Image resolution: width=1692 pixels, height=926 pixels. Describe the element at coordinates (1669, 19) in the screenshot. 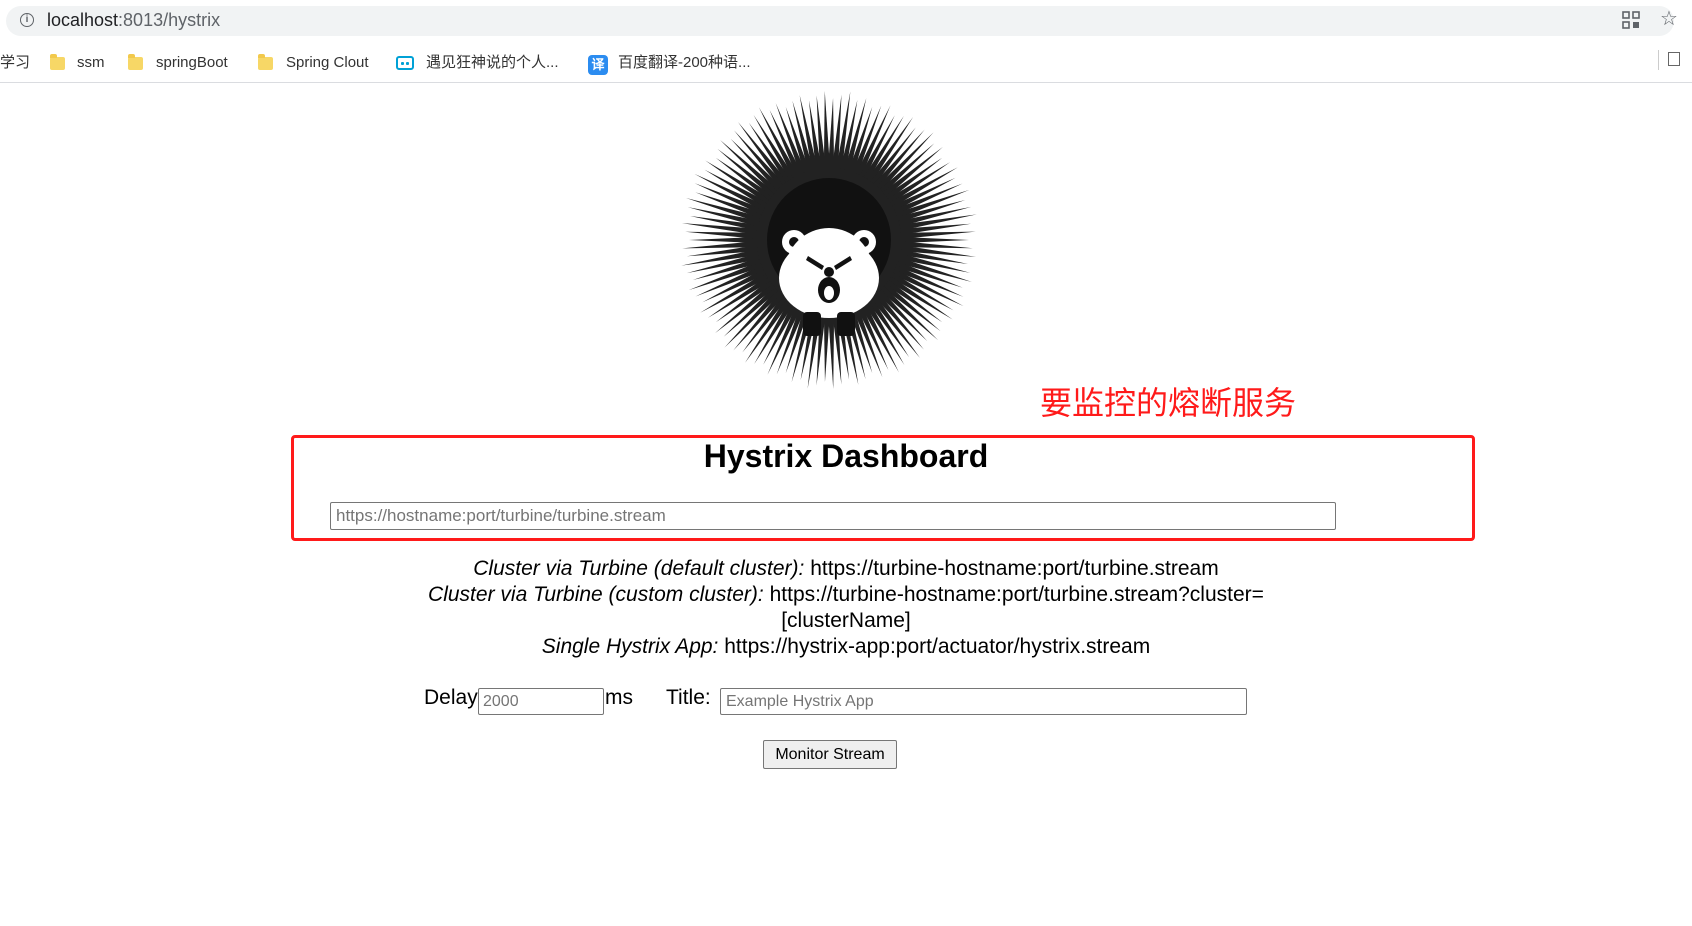

I see `bookmark-star-icon: ☆` at that location.